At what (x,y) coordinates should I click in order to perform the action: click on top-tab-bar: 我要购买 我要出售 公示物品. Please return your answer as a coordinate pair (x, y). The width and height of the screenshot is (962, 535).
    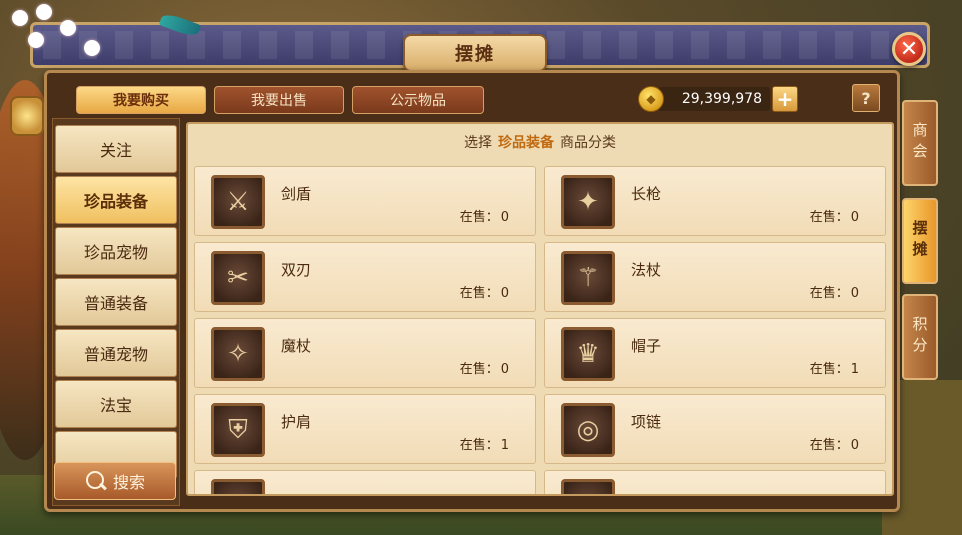
    Looking at the image, I should click on (280, 100).